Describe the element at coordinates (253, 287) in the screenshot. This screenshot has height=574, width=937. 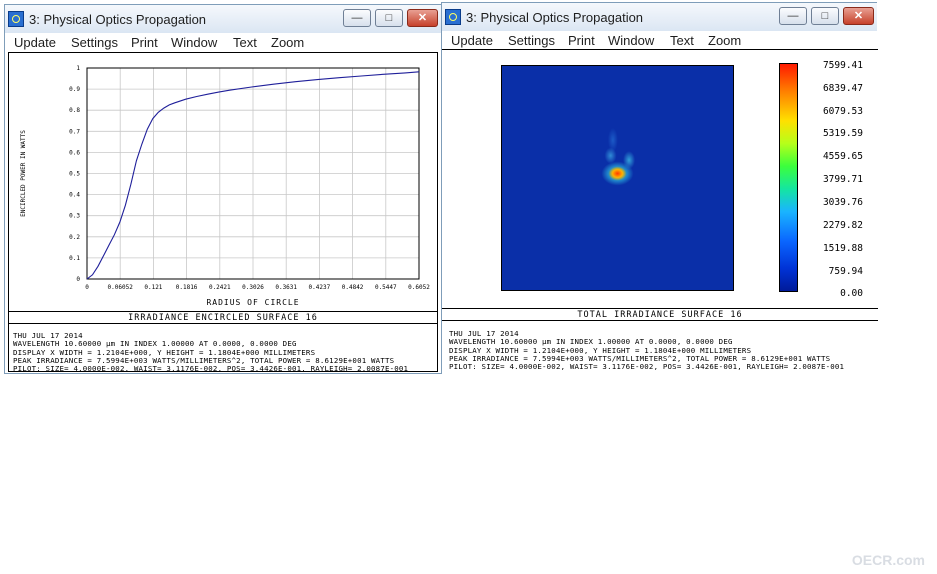
I see `x-tick-label: 0.3026` at that location.